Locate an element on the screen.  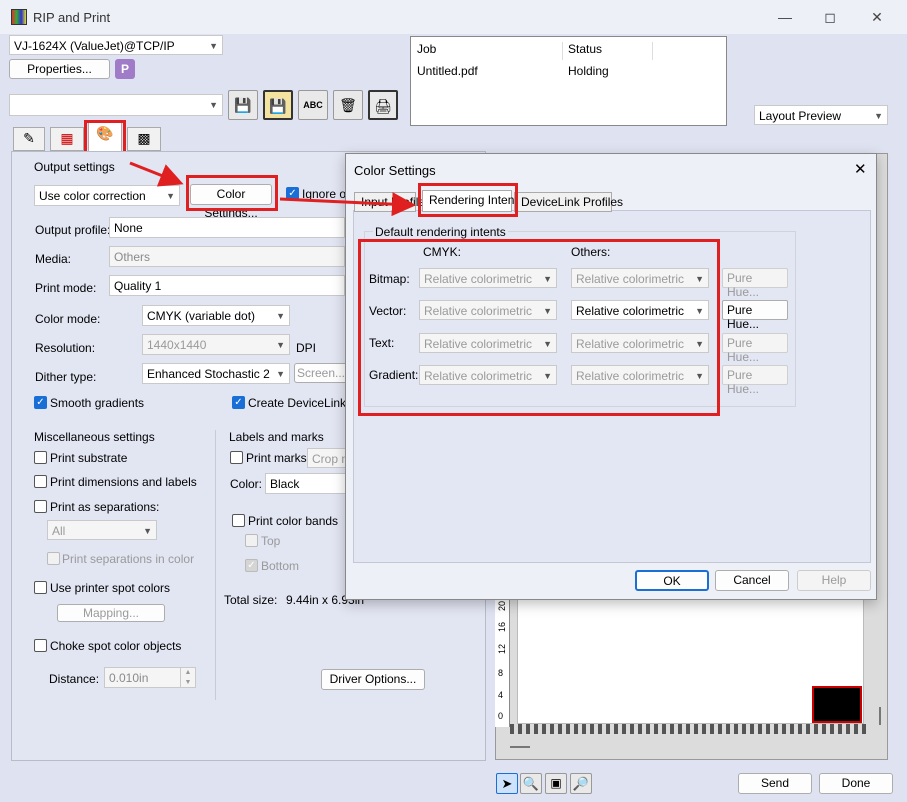
arrow-tab-to-button is located at coordinates (156, 174).